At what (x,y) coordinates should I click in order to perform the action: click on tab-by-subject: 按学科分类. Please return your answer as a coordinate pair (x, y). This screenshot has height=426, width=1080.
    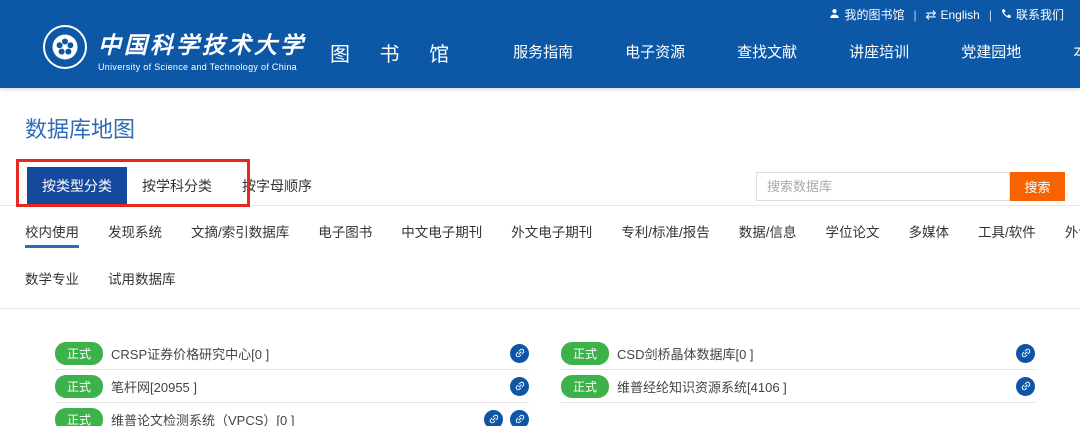
    Looking at the image, I should click on (177, 186).